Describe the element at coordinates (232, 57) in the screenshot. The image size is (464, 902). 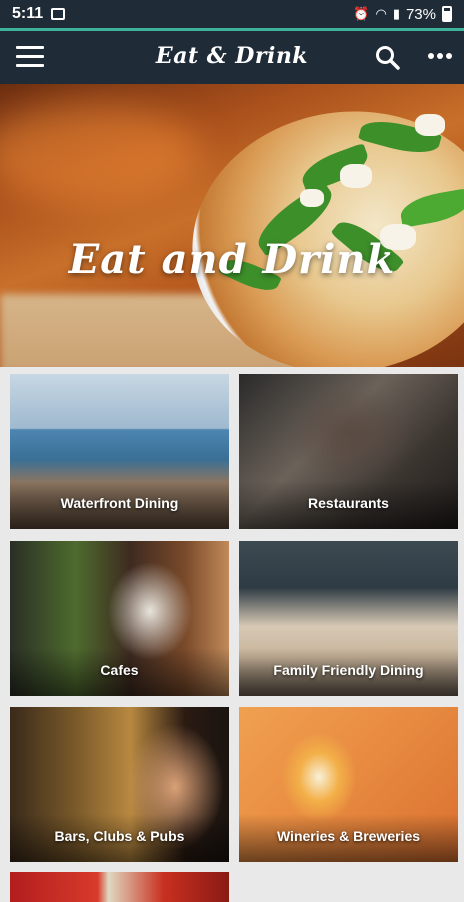
I see `app-bar: Eat & Drink` at that location.